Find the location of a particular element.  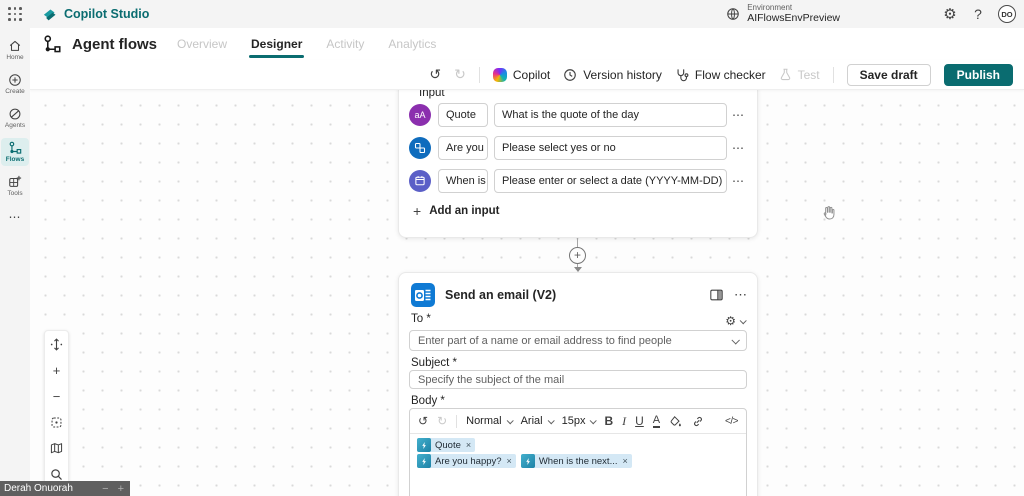

dynamic-token: Quote × is located at coordinates (446, 445).